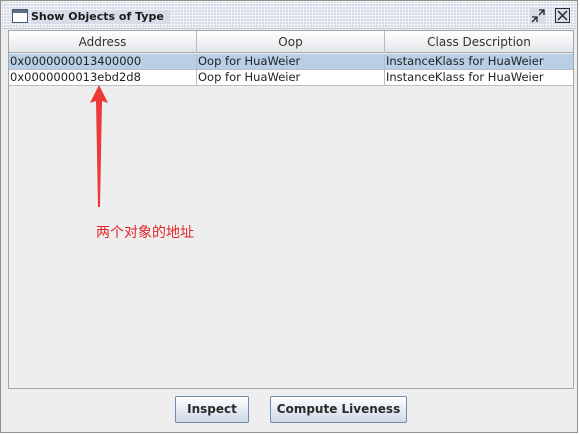  What do you see at coordinates (338, 409) in the screenshot?
I see `compute-liveness-button: Compute Liveness` at bounding box center [338, 409].